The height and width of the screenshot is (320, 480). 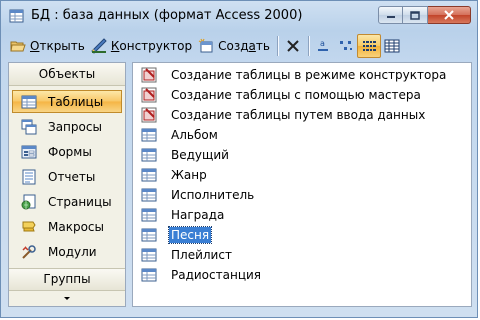 I want to click on object-label: Таблицы, so click(x=76, y=101).